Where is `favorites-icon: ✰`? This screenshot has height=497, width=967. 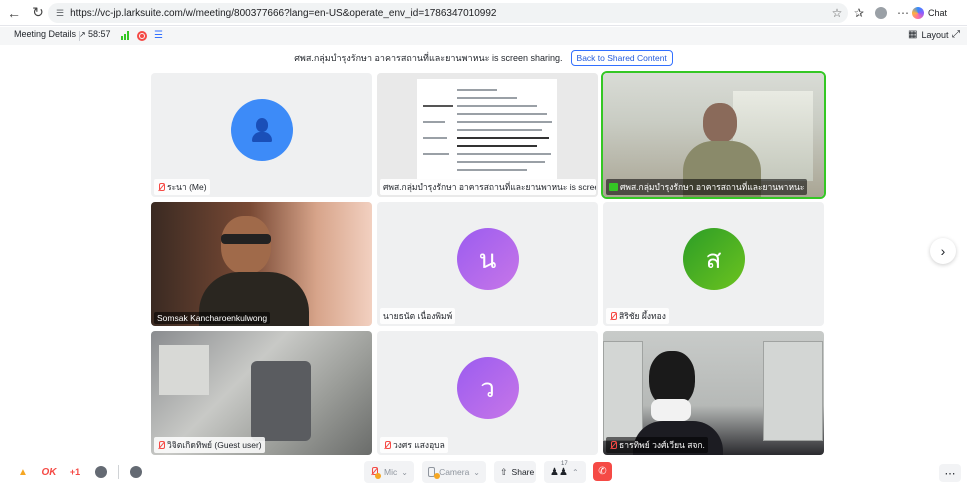
favorites-icon: ✰ is located at coordinates (859, 13).